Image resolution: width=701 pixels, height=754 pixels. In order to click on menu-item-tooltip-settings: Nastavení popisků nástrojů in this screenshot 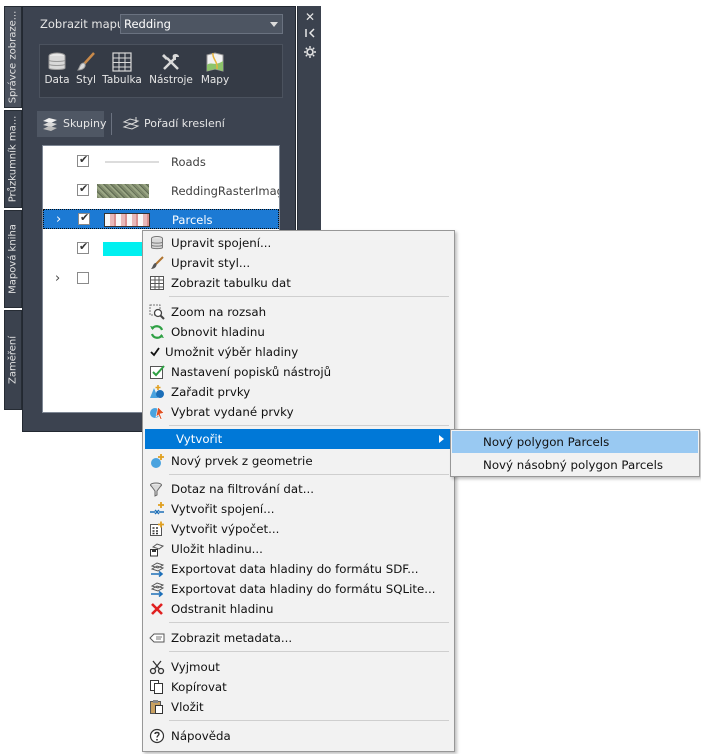, I will do `click(298, 372)`.